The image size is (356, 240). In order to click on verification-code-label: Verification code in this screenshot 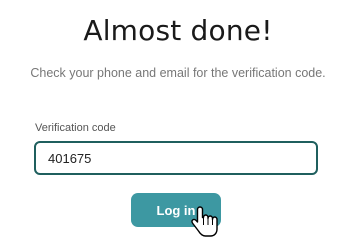, I will do `click(75, 128)`.